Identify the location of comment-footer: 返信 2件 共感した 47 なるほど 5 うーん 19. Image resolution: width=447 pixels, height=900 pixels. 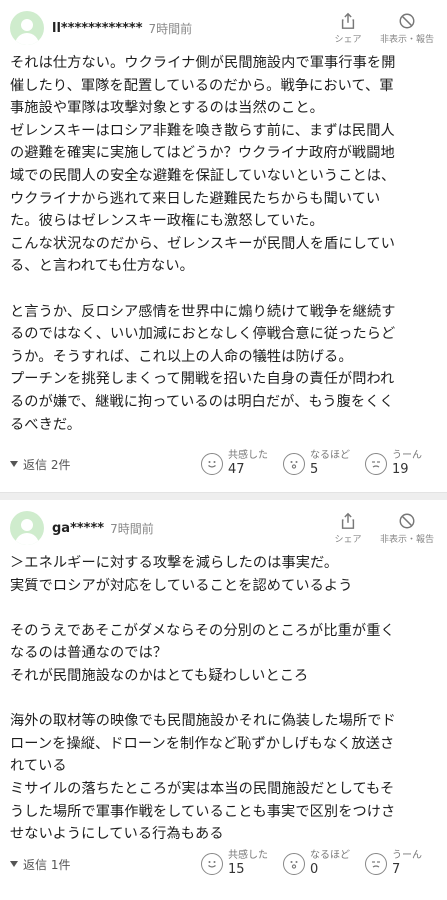
(223, 464).